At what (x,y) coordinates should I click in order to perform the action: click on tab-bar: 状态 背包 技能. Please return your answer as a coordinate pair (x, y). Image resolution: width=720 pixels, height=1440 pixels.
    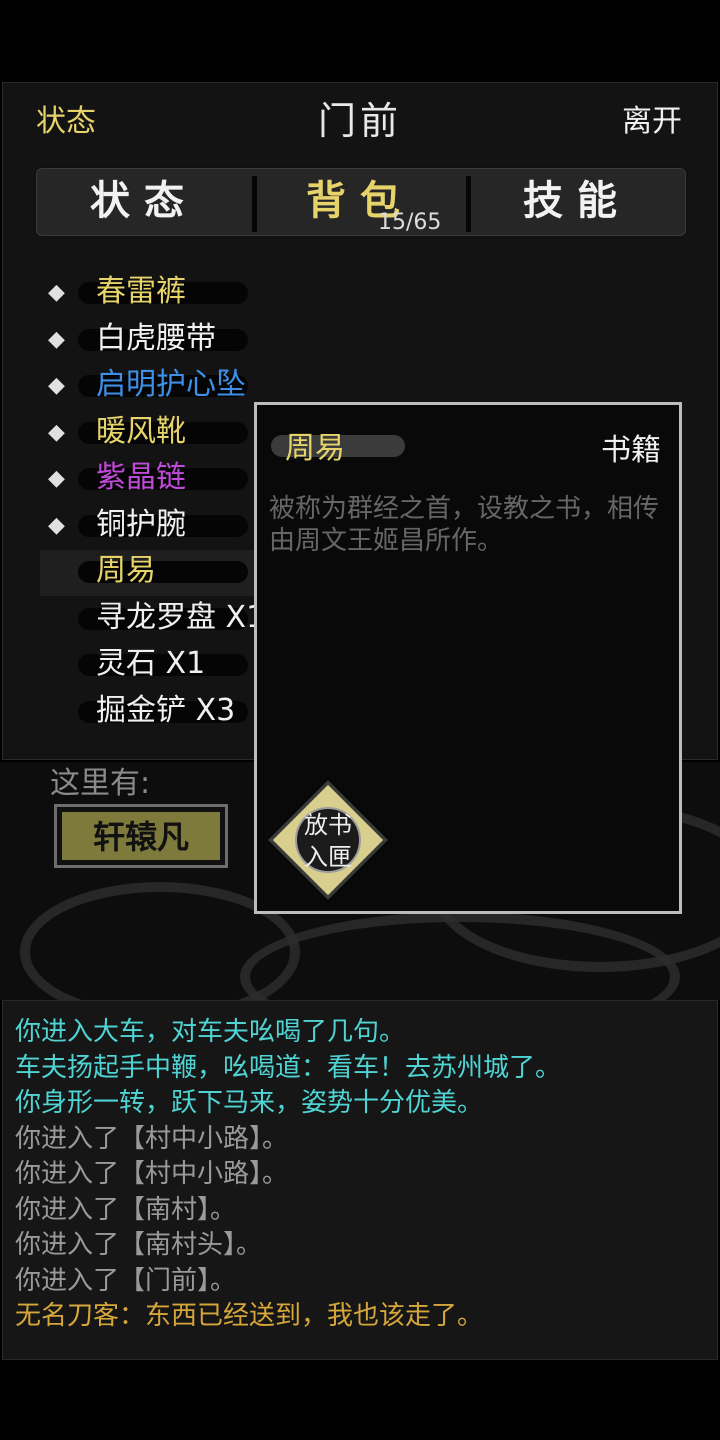
    Looking at the image, I should click on (361, 202).